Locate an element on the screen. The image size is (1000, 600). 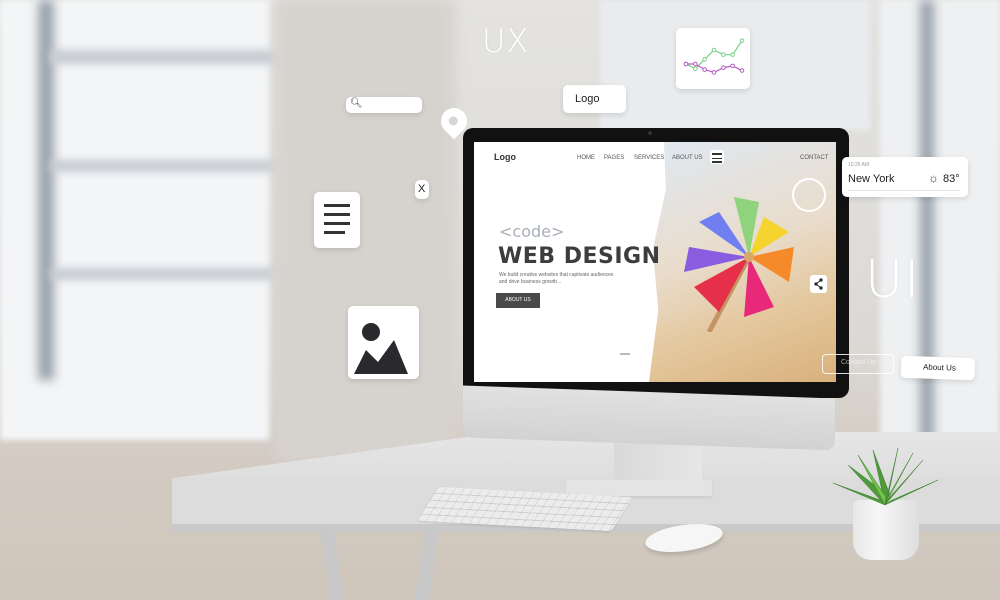
image-placeholder-icon is located at coordinates (381, 348).